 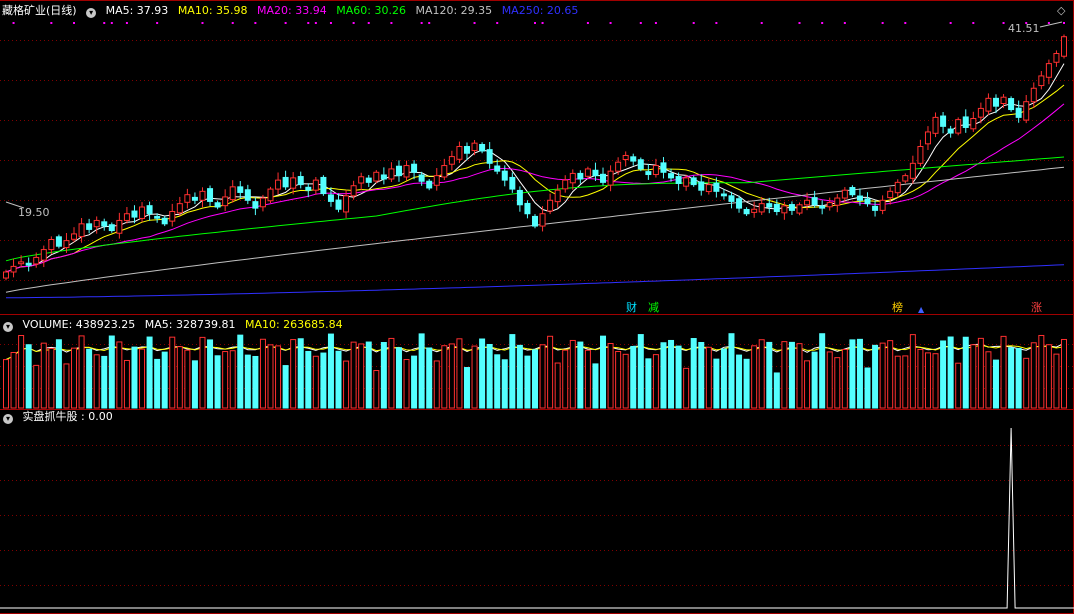 I want to click on tag-cai: 财, so click(x=631, y=307).